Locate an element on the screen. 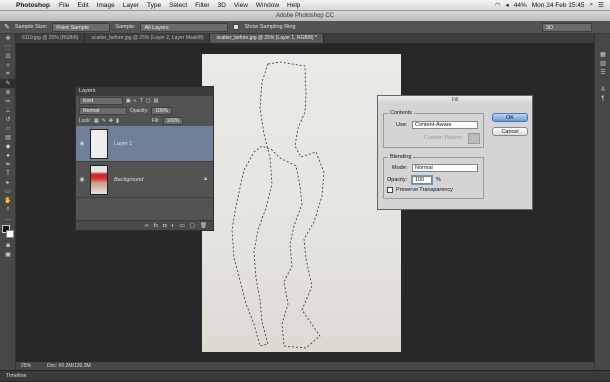 The width and height of the screenshot is (610, 382). menu-3d: 3D is located at coordinates (222, 5).